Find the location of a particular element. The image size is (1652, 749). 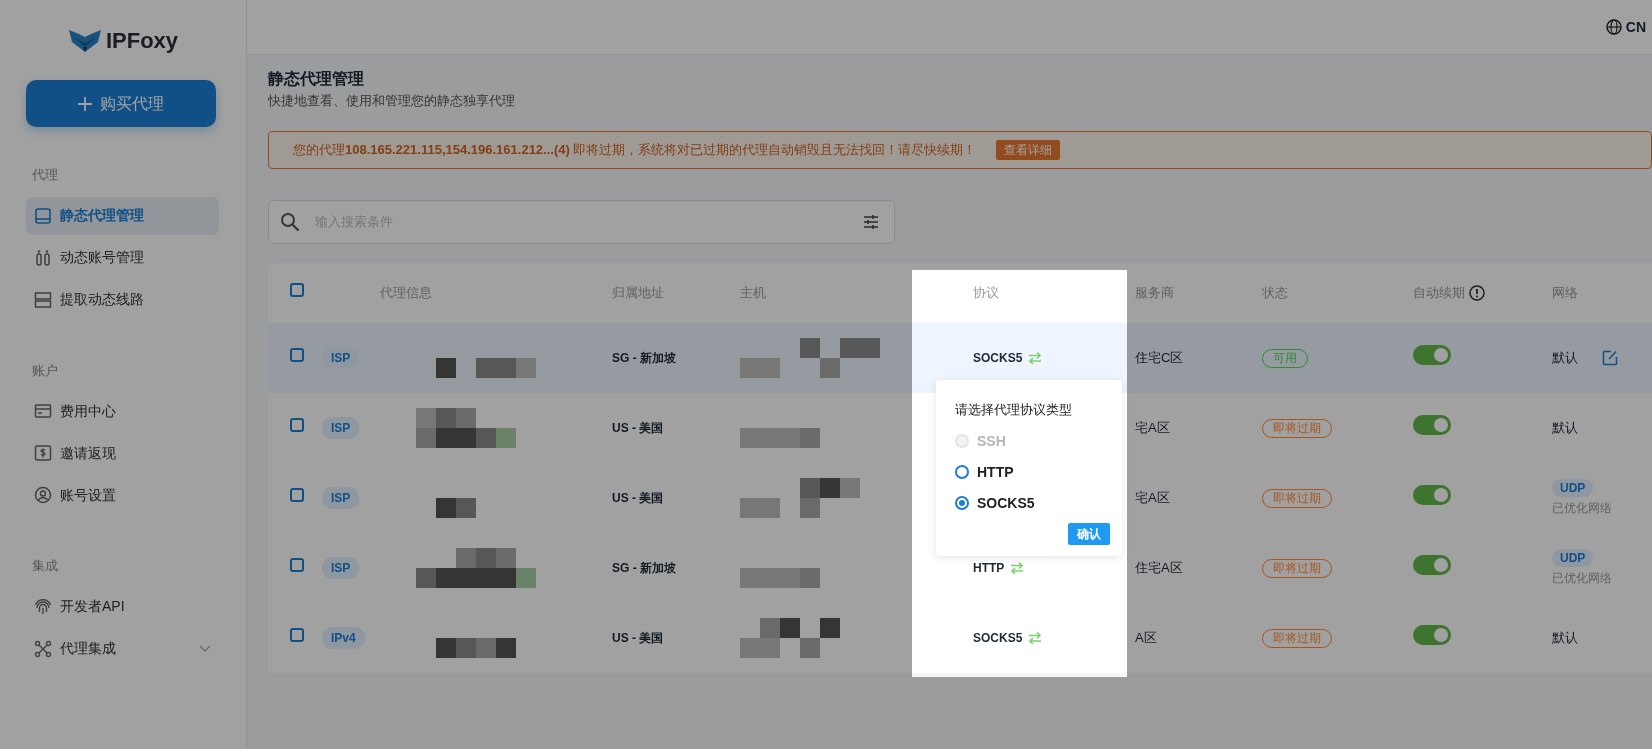

globe-icon is located at coordinates (1613, 27).